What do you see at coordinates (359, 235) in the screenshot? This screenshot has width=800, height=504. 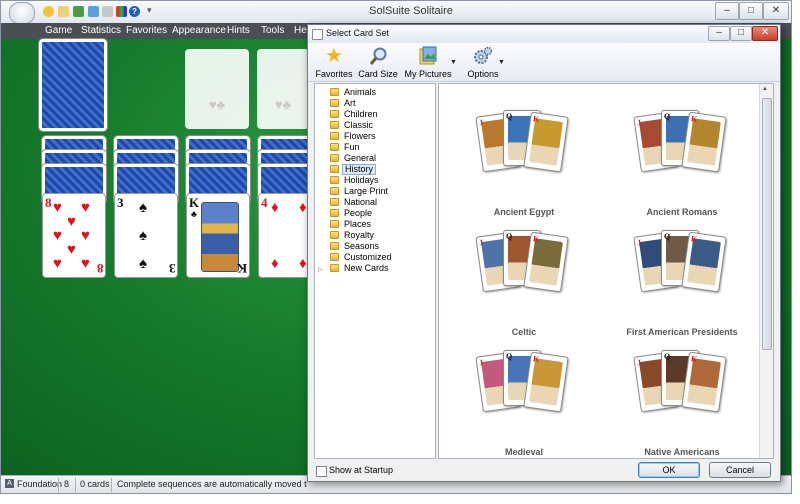 I see `tree-item-label: Royalty` at bounding box center [359, 235].